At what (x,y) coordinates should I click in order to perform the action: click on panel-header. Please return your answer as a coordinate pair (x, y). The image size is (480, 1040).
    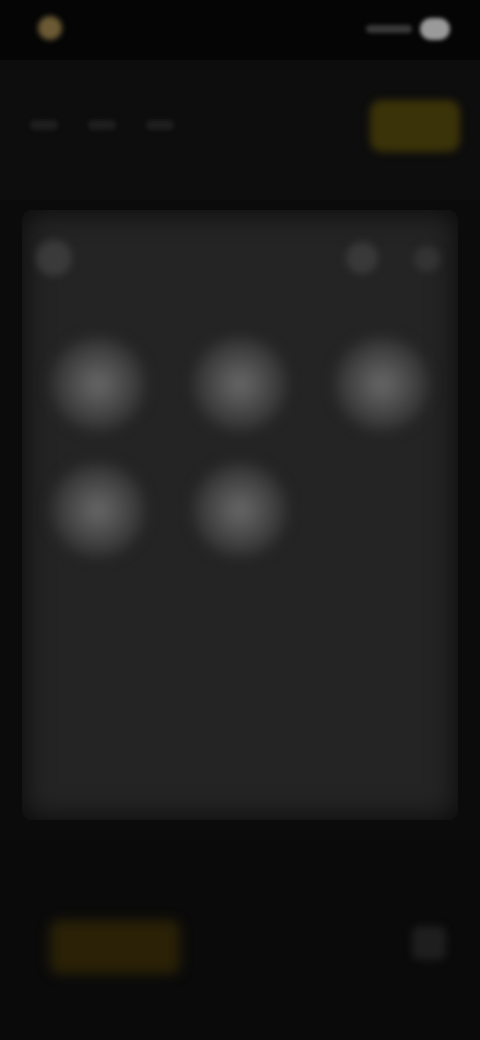
    Looking at the image, I should click on (240, 260).